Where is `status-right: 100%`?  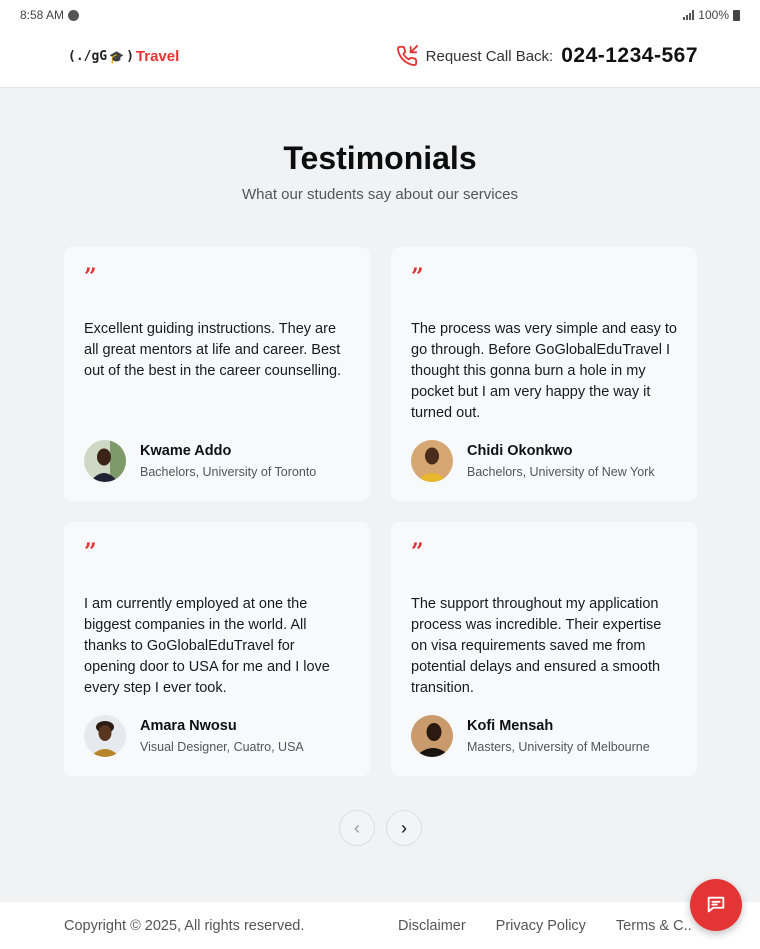 status-right: 100% is located at coordinates (711, 15).